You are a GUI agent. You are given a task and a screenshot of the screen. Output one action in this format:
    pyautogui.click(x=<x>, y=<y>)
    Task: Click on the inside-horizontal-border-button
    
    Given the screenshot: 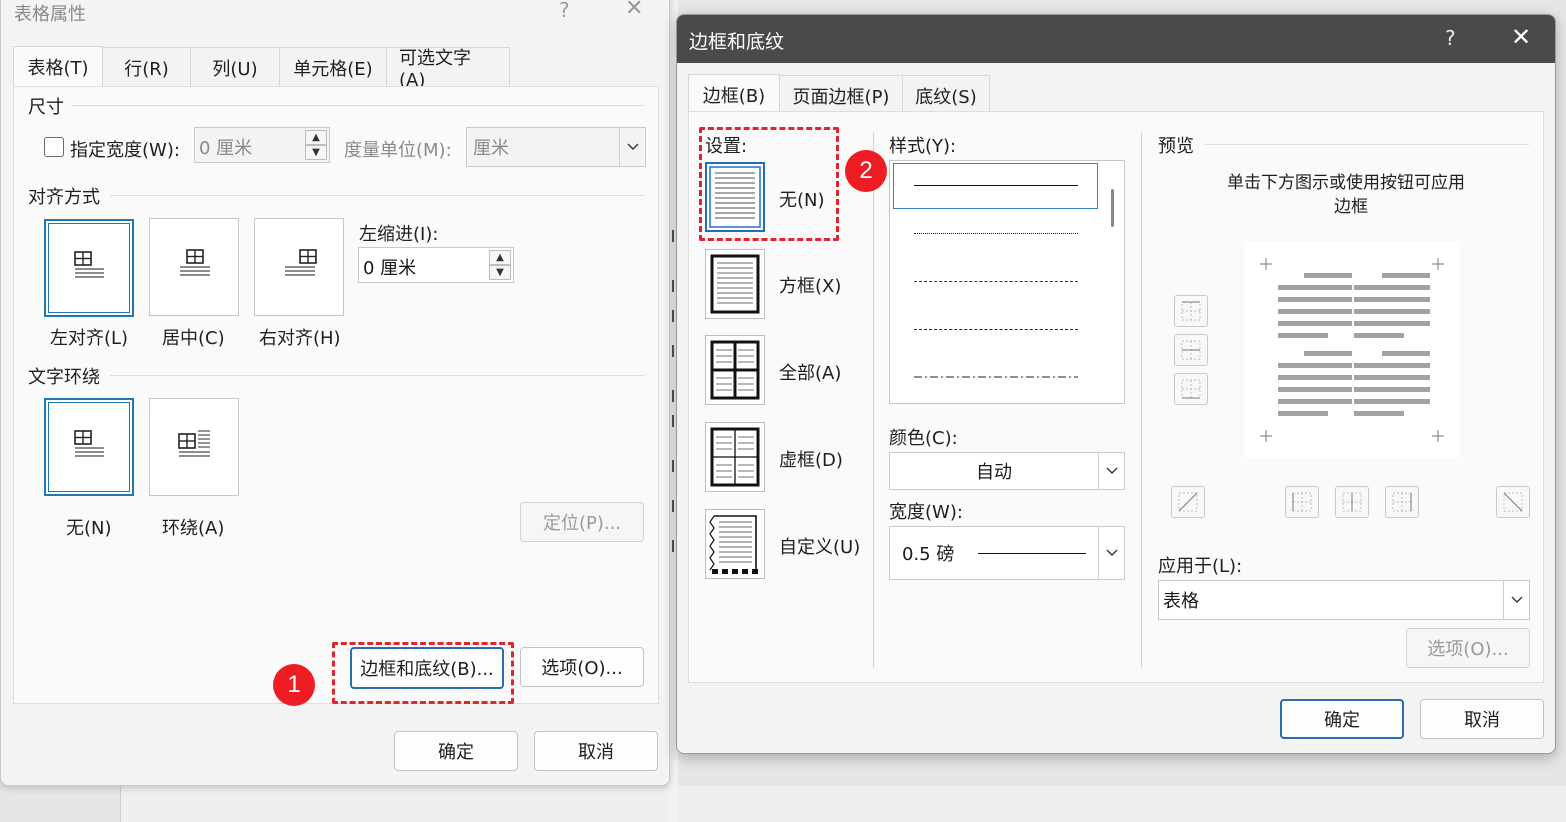 What is the action you would take?
    pyautogui.click(x=1191, y=350)
    